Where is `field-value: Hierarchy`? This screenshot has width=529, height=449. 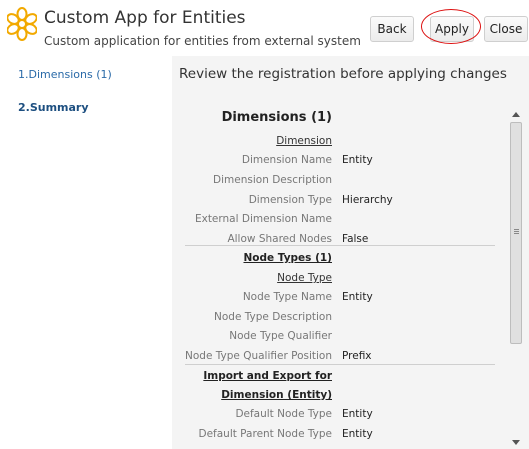 field-value: Hierarchy is located at coordinates (367, 200).